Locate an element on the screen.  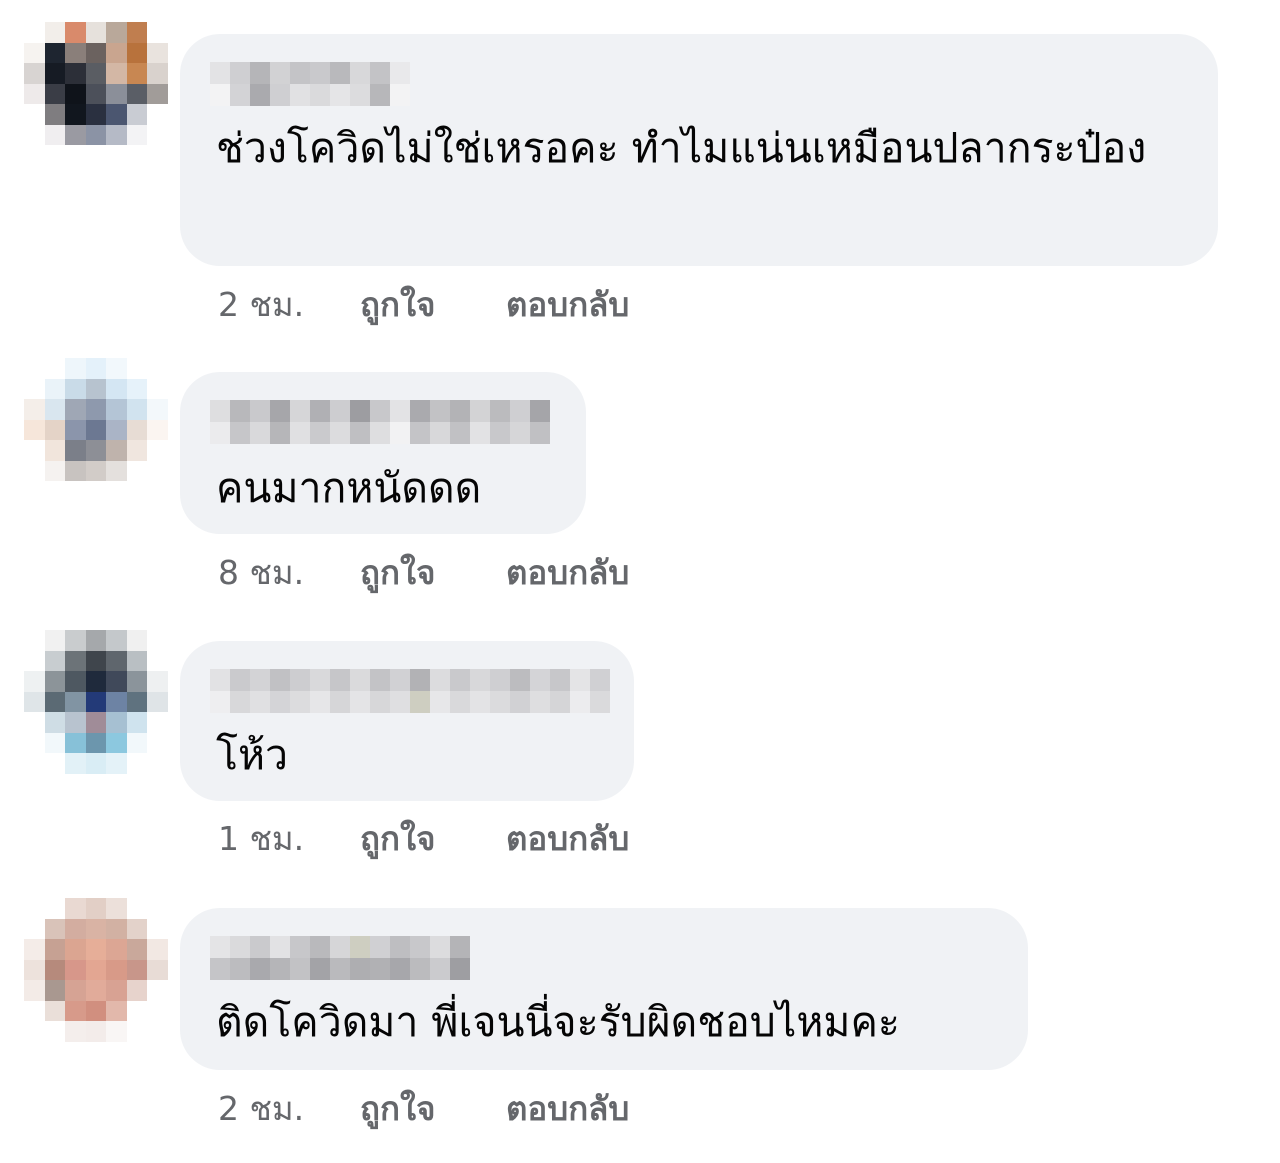
comment-bubble: คนมากหนัดดด is located at coordinates (383, 453).